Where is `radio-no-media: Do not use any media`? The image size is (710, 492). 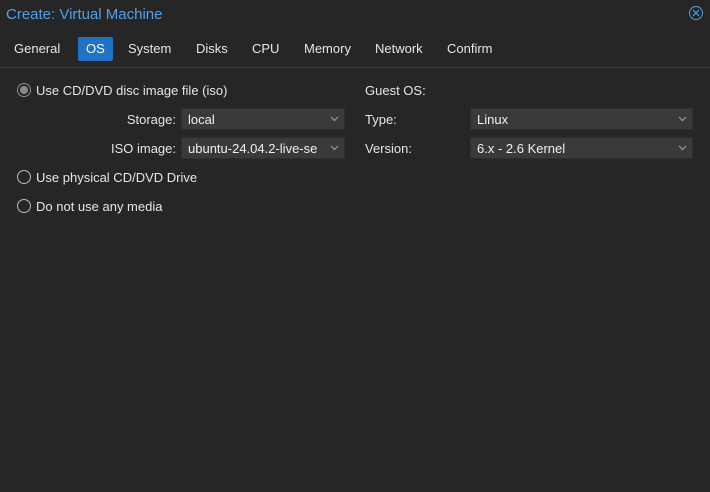
radio-no-media: Do not use any media is located at coordinates (89, 206).